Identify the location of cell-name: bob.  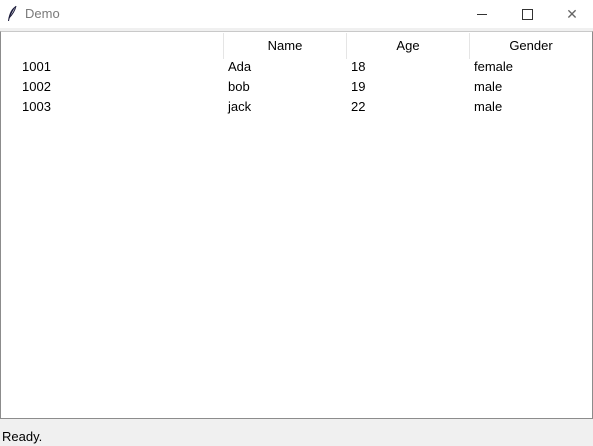
(239, 86).